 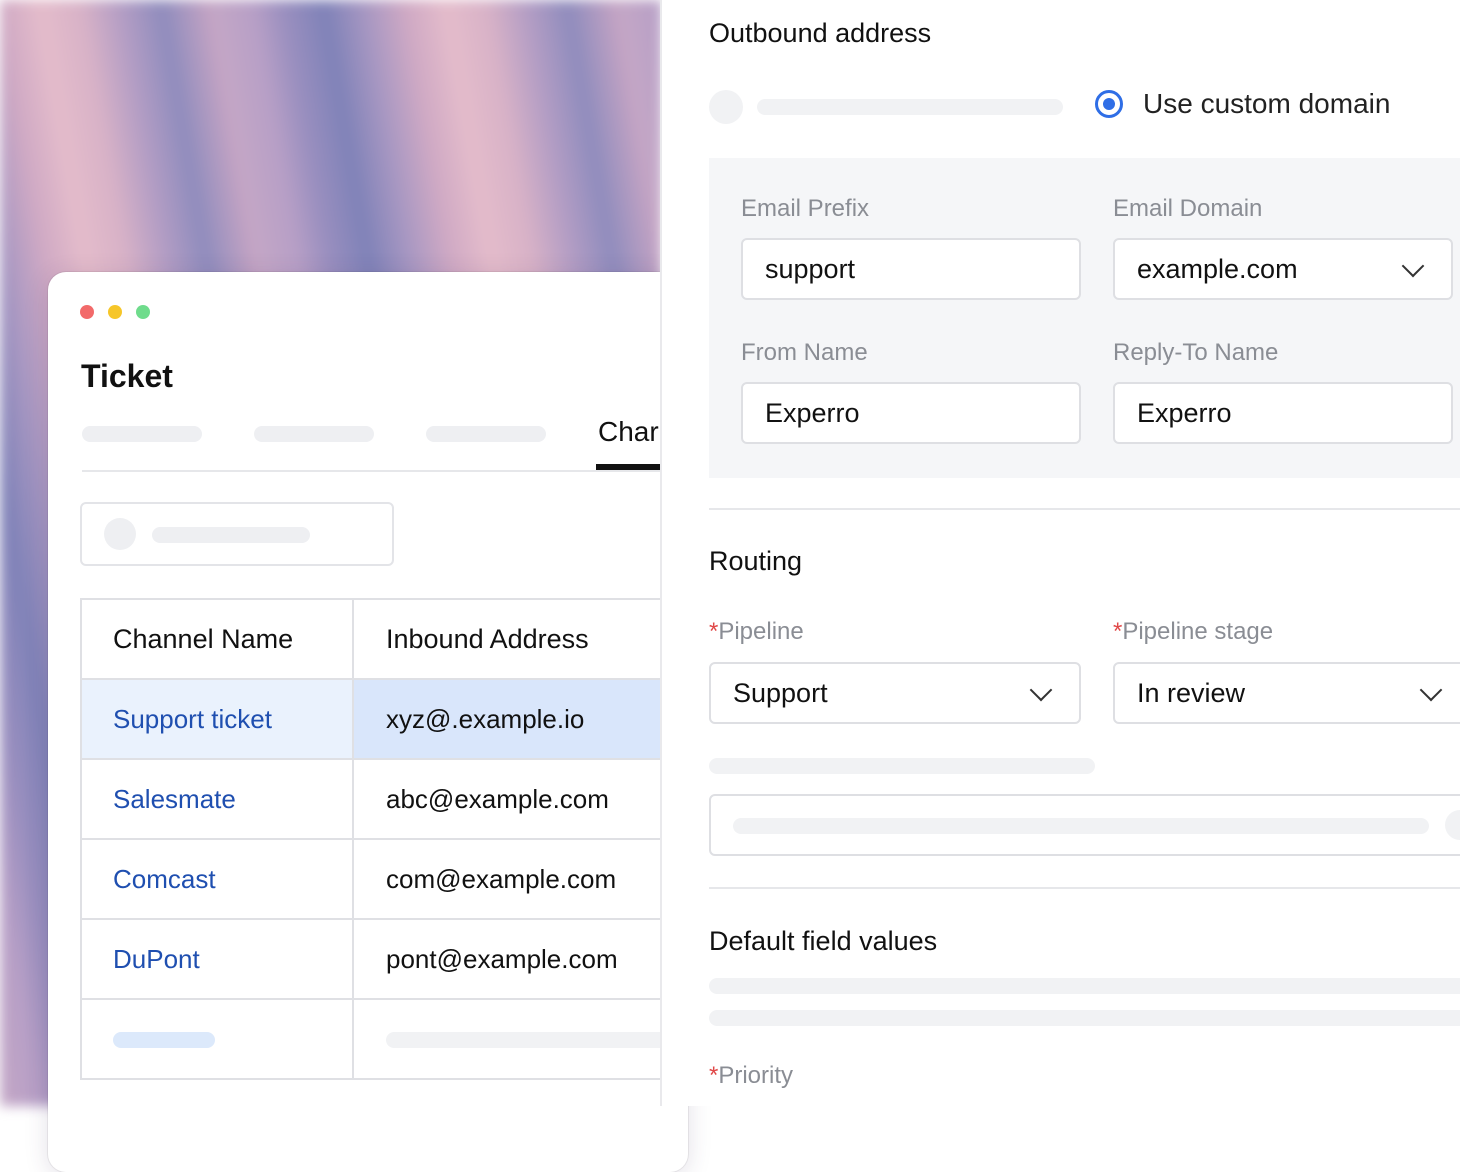 I want to click on channel-name-link: Comcast, so click(x=218, y=879).